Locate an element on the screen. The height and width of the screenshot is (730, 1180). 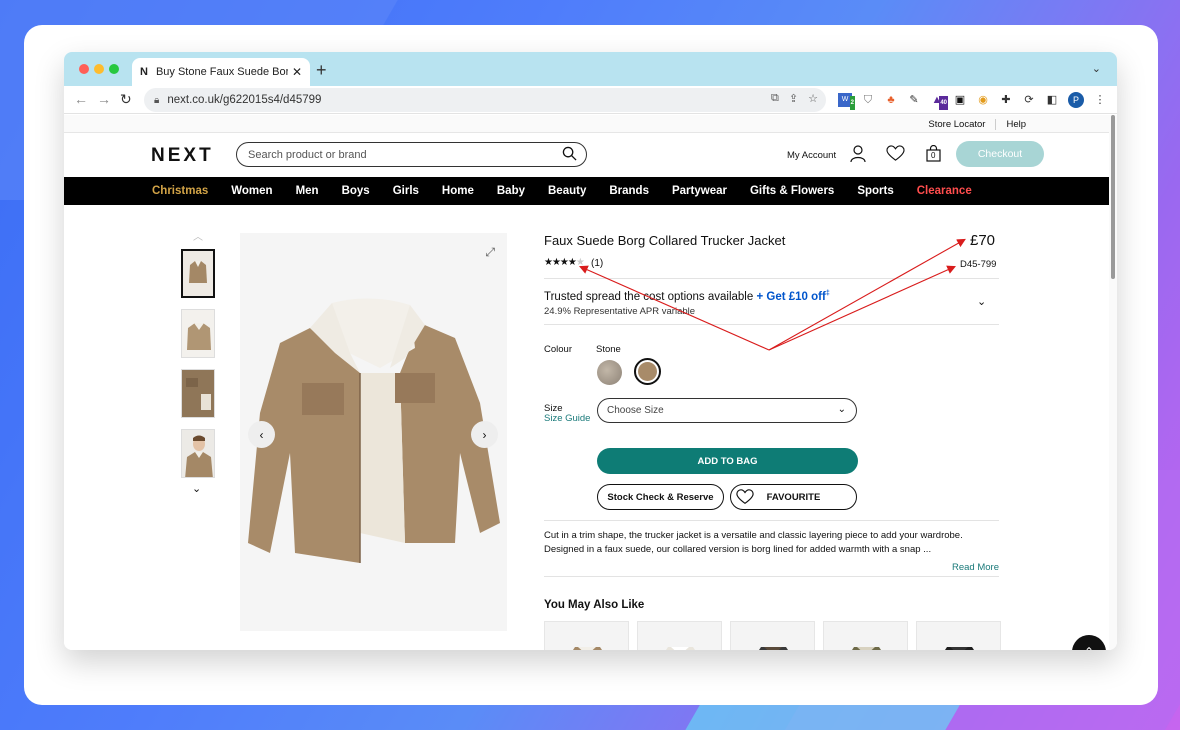
favourites-heart-icon is located at coordinates (895, 153).